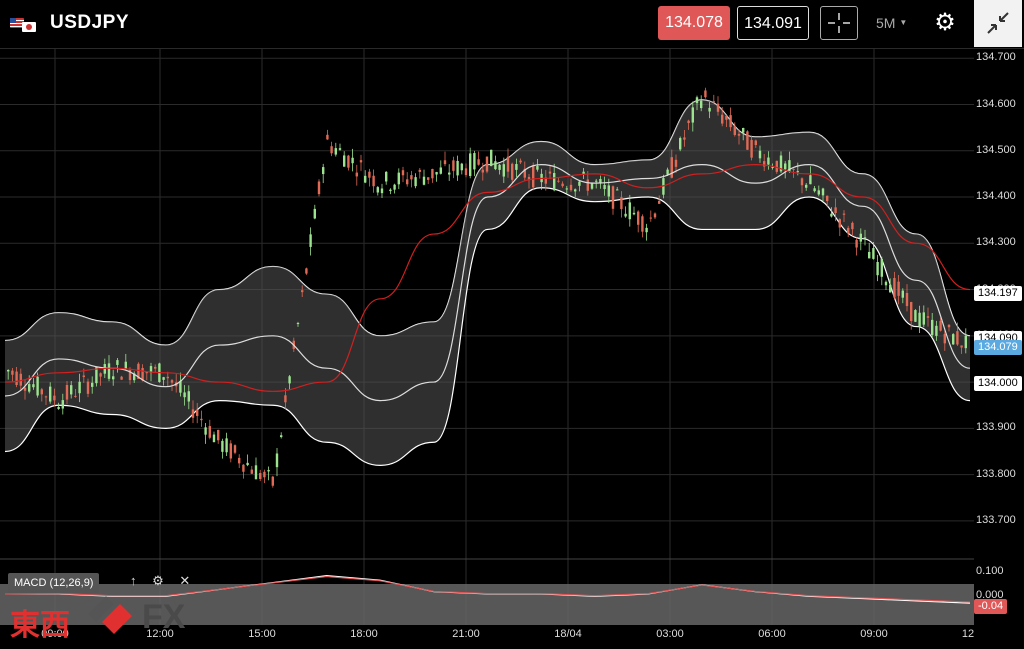 Image resolution: width=1024 pixels, height=649 pixels. Describe the element at coordinates (364, 634) in the screenshot. I see `time-tick-label: 18:00` at that location.